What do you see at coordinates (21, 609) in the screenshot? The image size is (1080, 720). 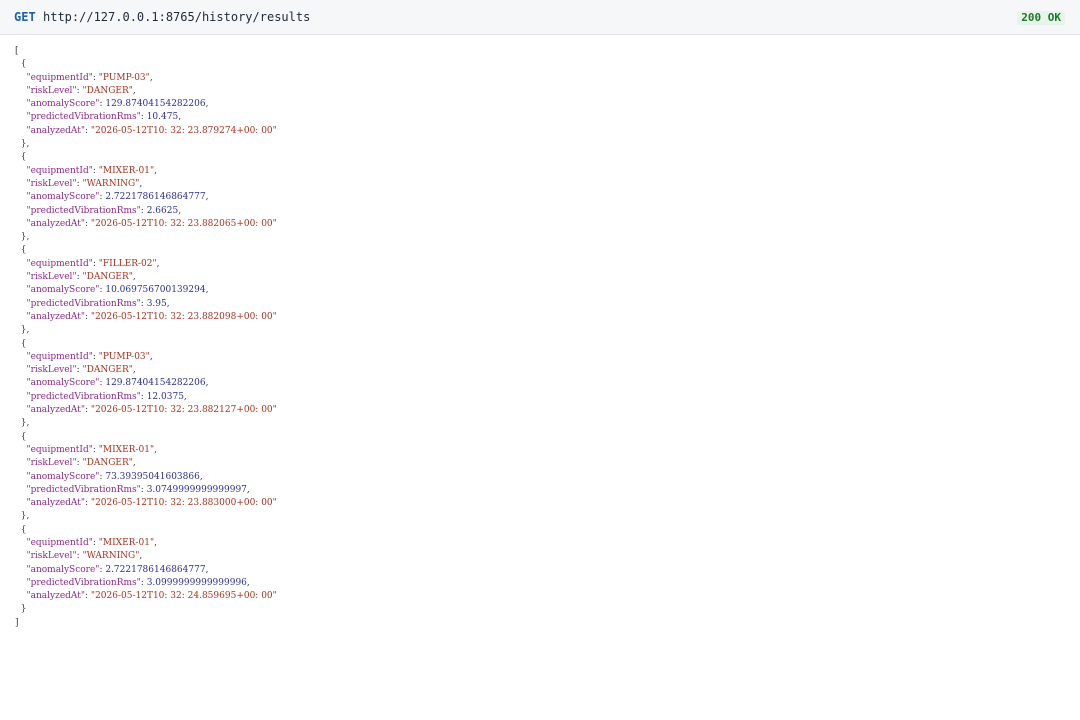 I see `brace: }` at bounding box center [21, 609].